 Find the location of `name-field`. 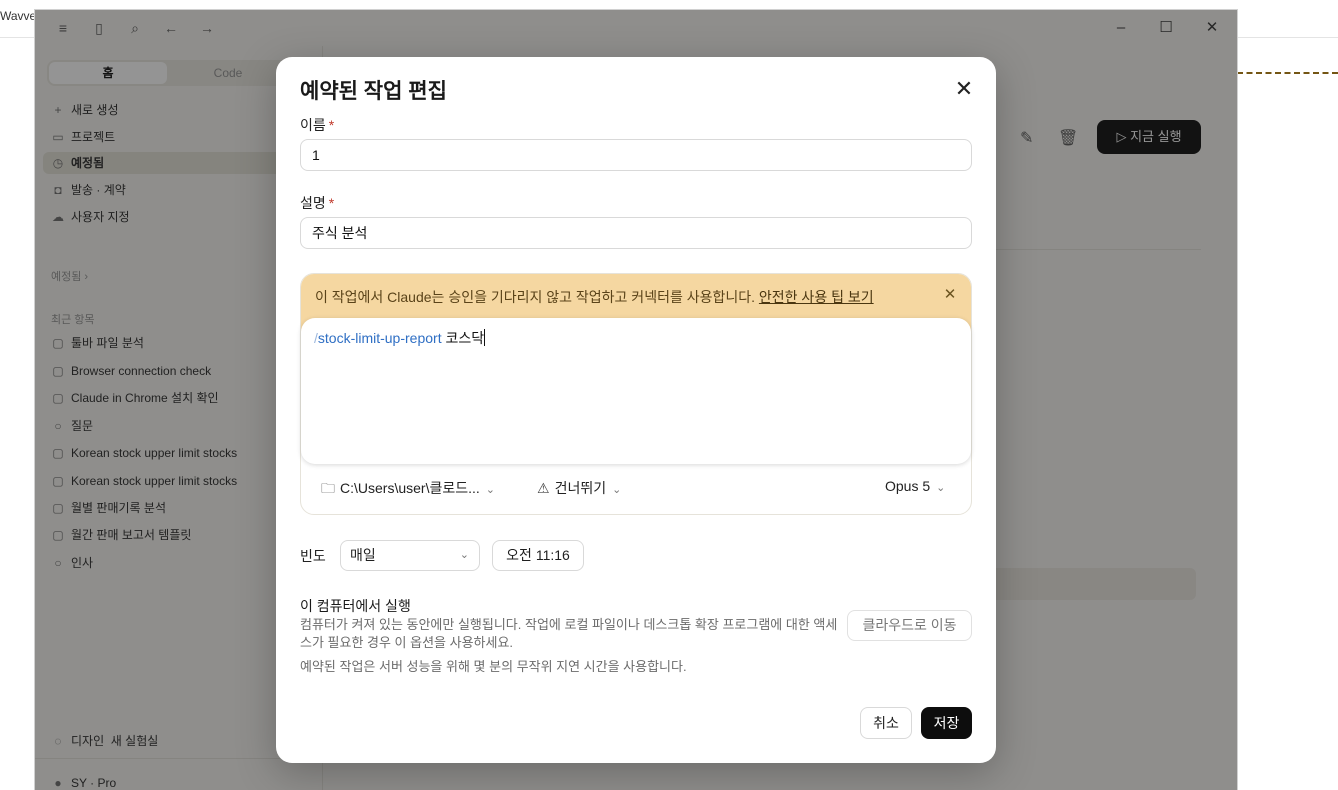

name-field is located at coordinates (636, 155).